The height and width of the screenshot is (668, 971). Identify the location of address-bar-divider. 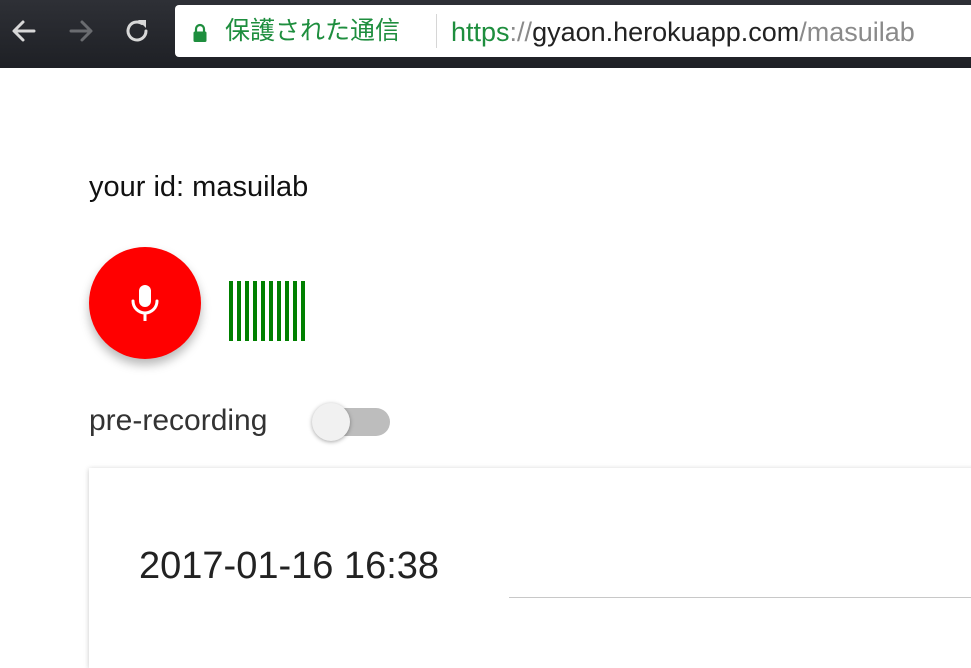
(436, 31).